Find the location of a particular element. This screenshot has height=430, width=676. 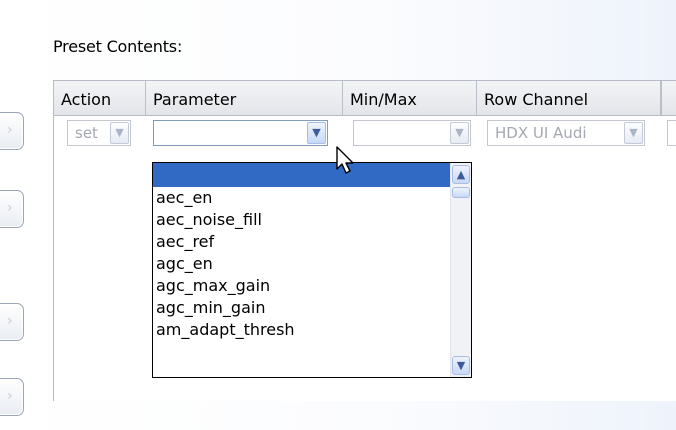

side-button-1: › is located at coordinates (12, 131).